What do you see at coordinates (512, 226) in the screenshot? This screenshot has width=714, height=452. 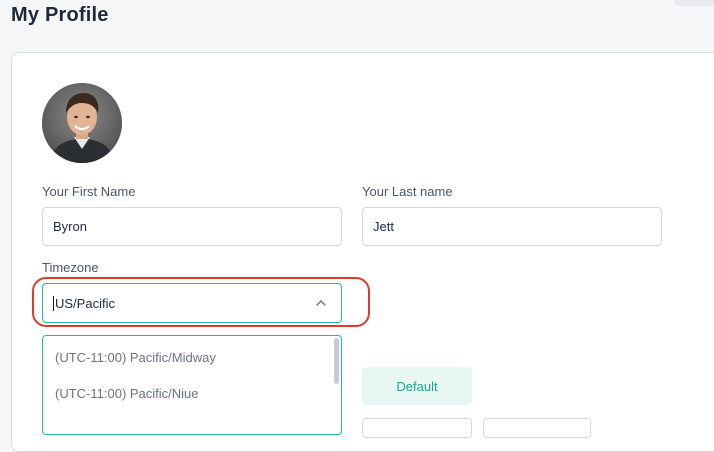 I see `last-name-input: Jett` at bounding box center [512, 226].